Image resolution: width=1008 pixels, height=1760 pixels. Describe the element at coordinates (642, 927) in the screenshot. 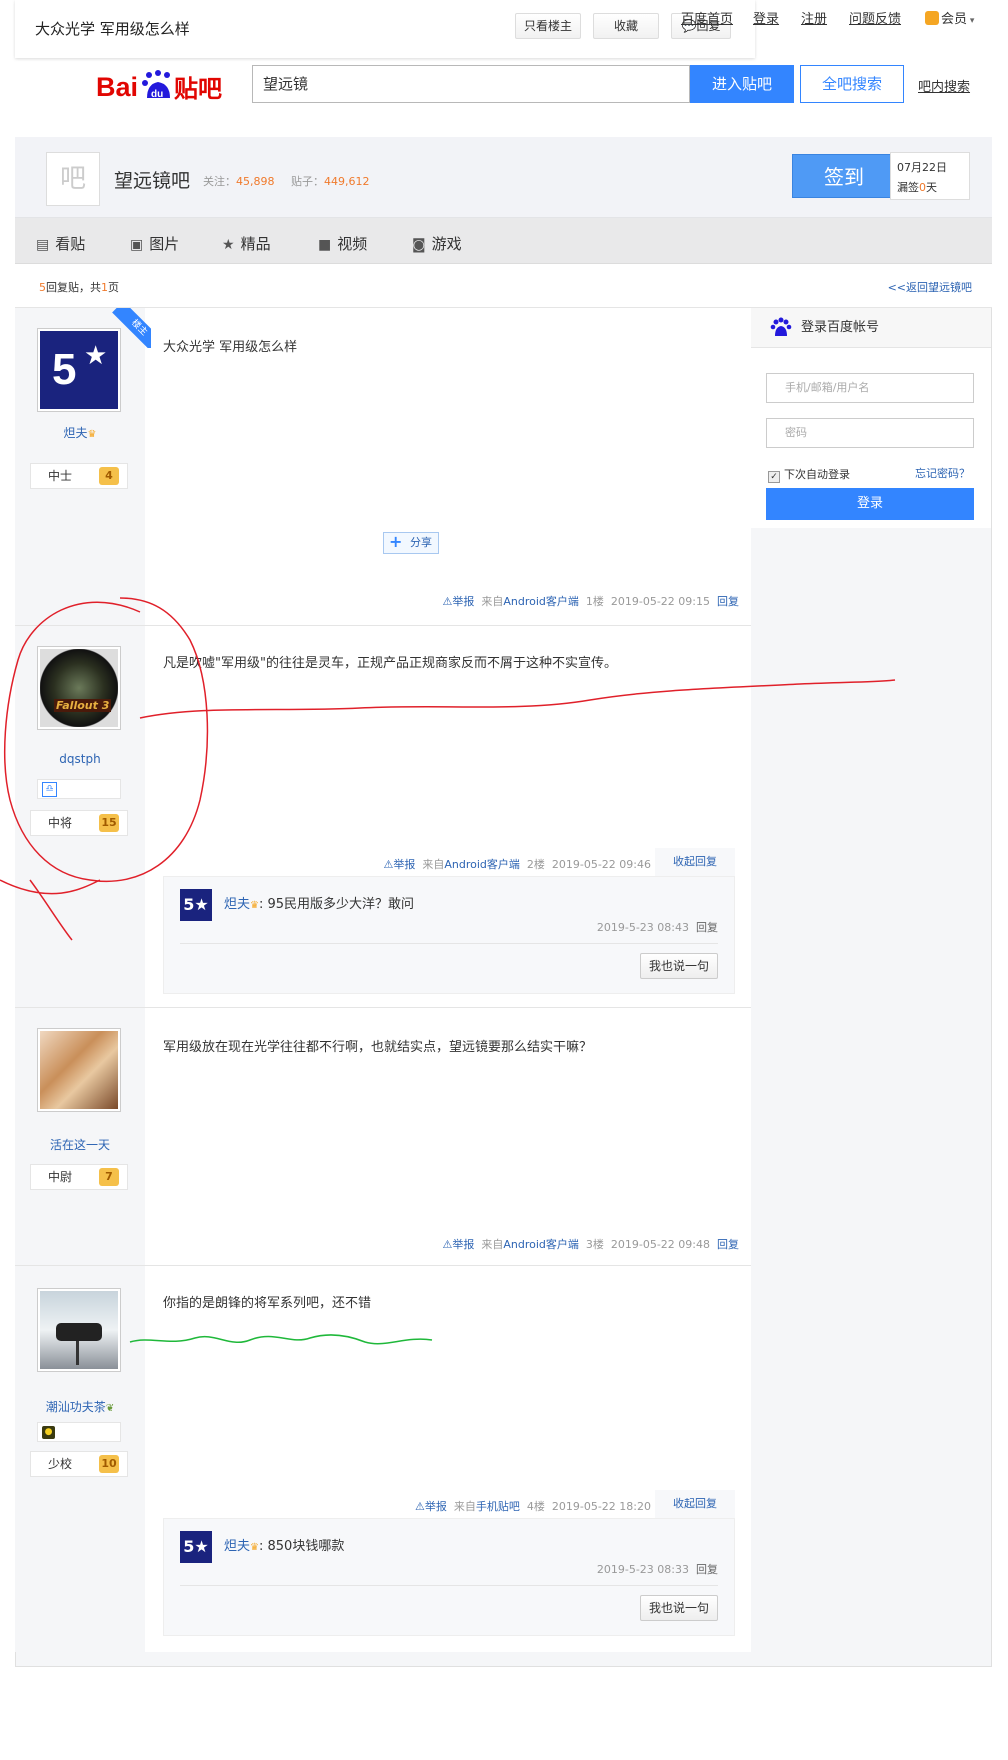

I see `sub-reply-time: 2019-5-23 08:43` at that location.